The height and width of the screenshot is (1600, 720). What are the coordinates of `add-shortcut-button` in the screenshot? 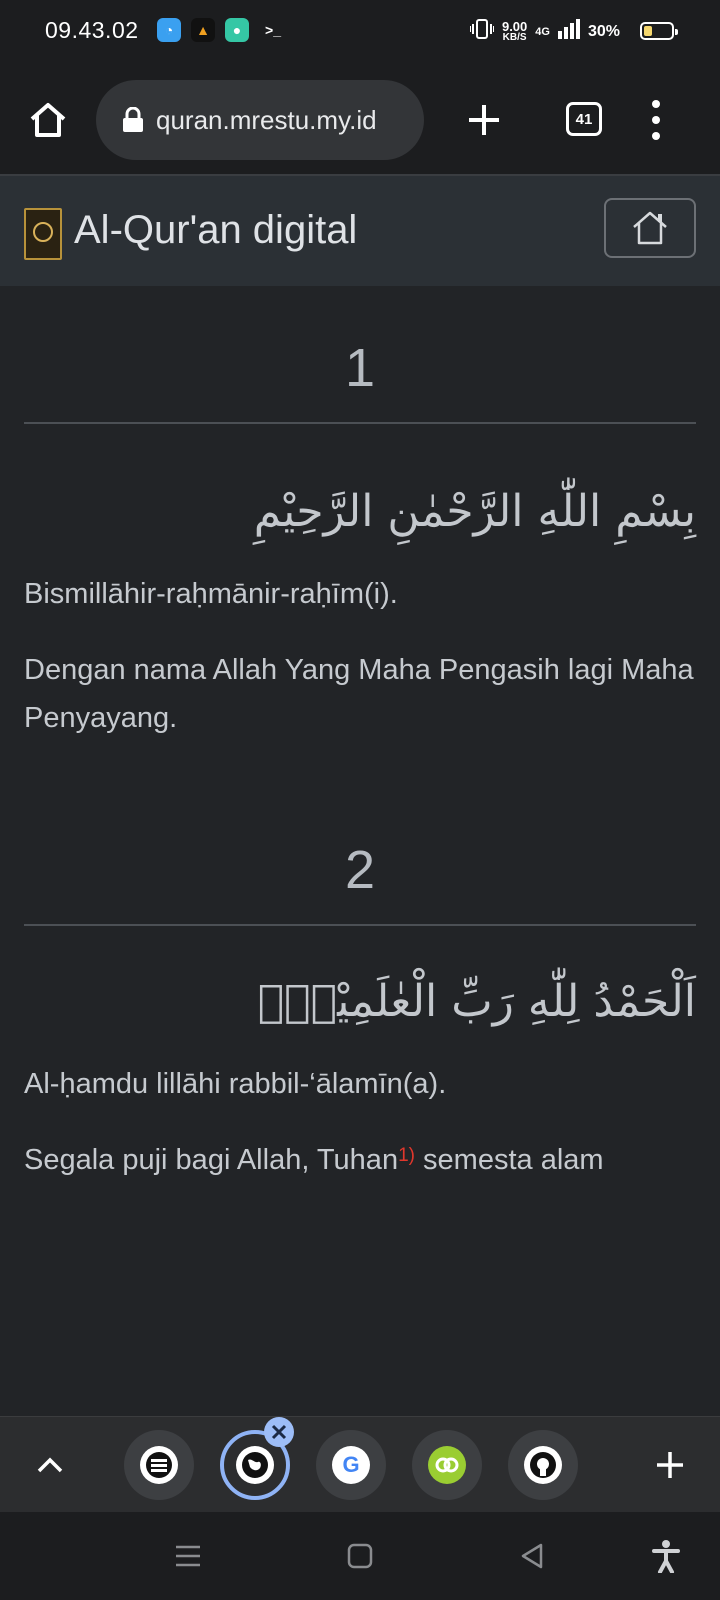 It's located at (670, 1465).